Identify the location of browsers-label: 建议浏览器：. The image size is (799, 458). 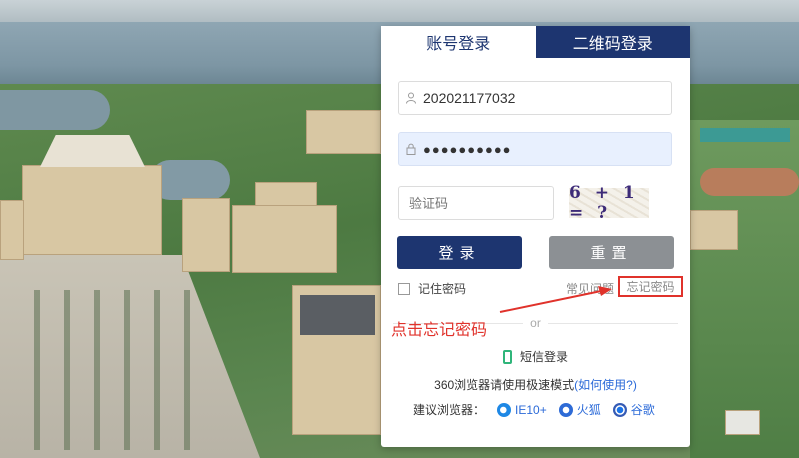
(449, 410).